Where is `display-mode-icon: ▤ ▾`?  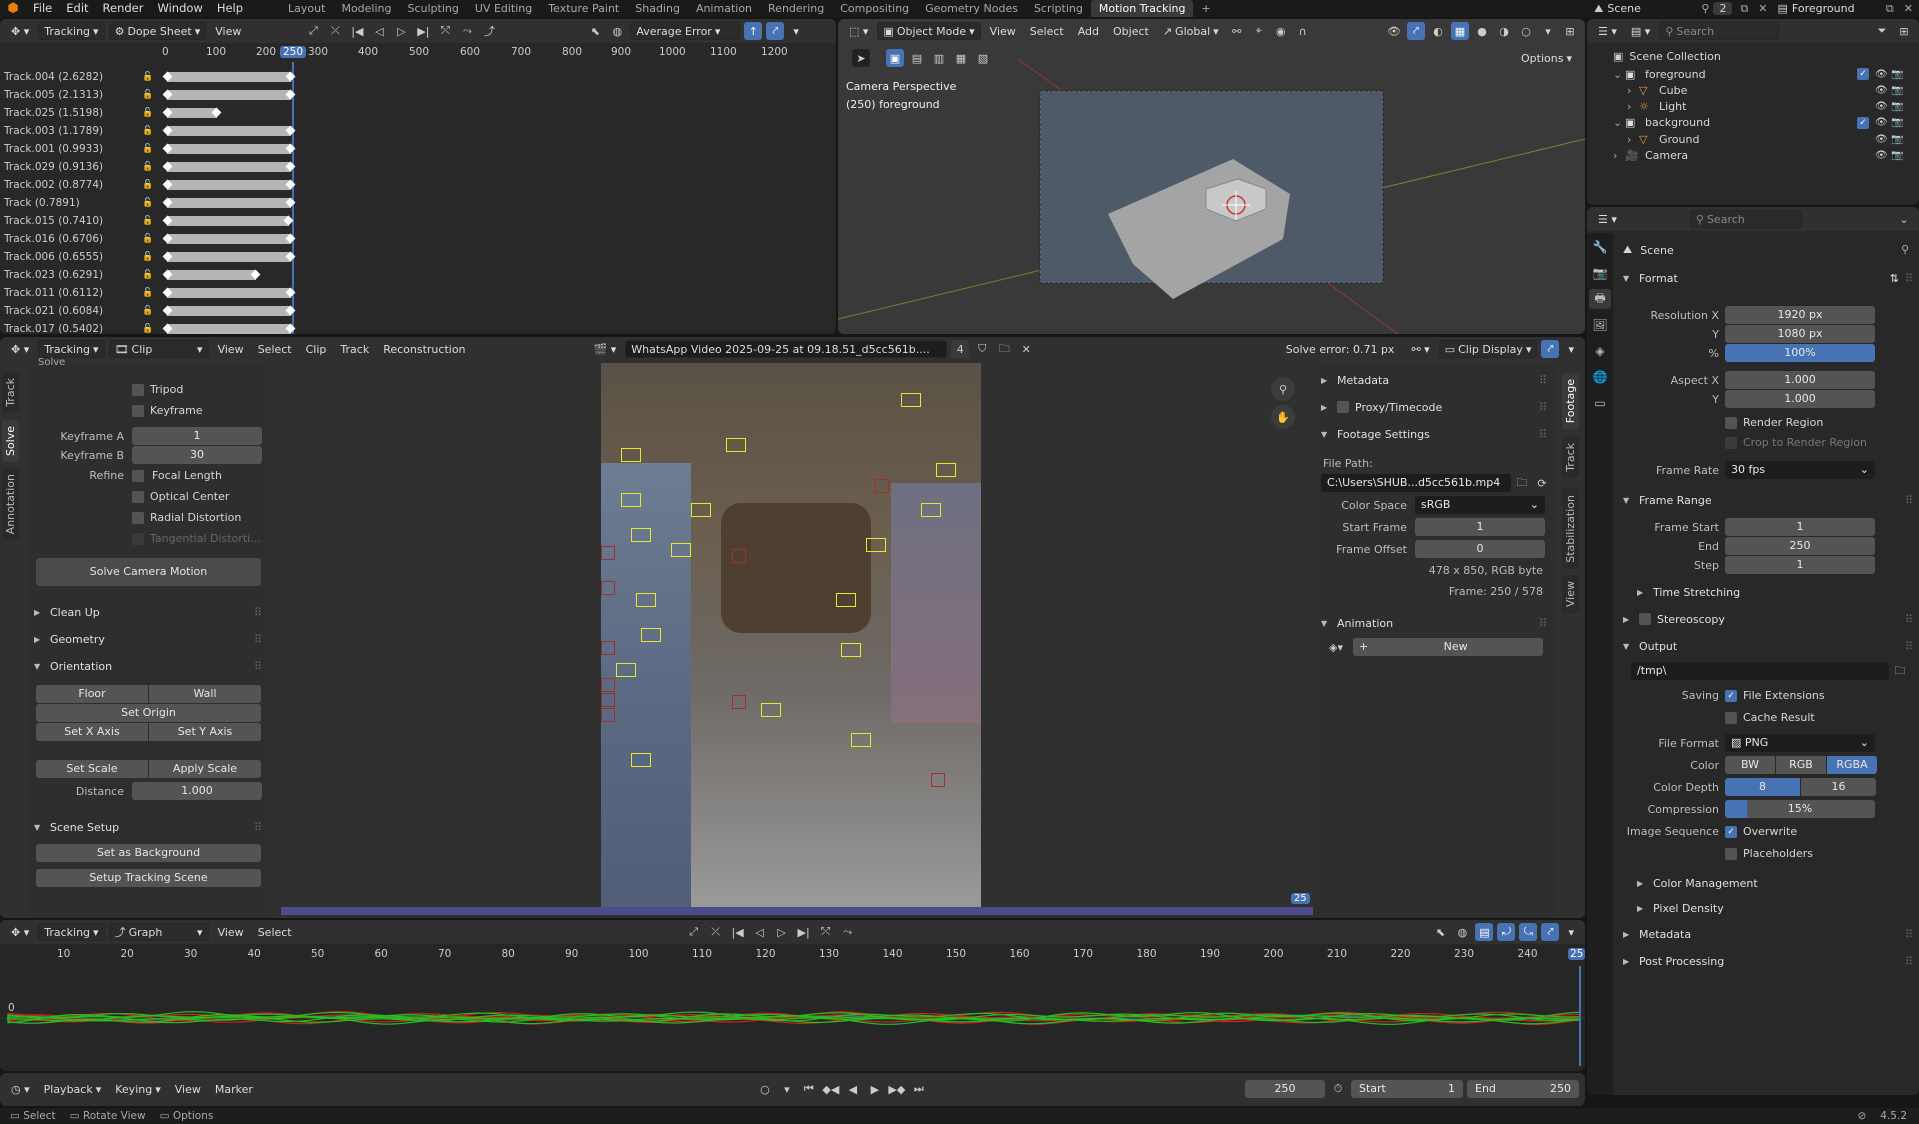
display-mode-icon: ▤ ▾ is located at coordinates (1640, 31).